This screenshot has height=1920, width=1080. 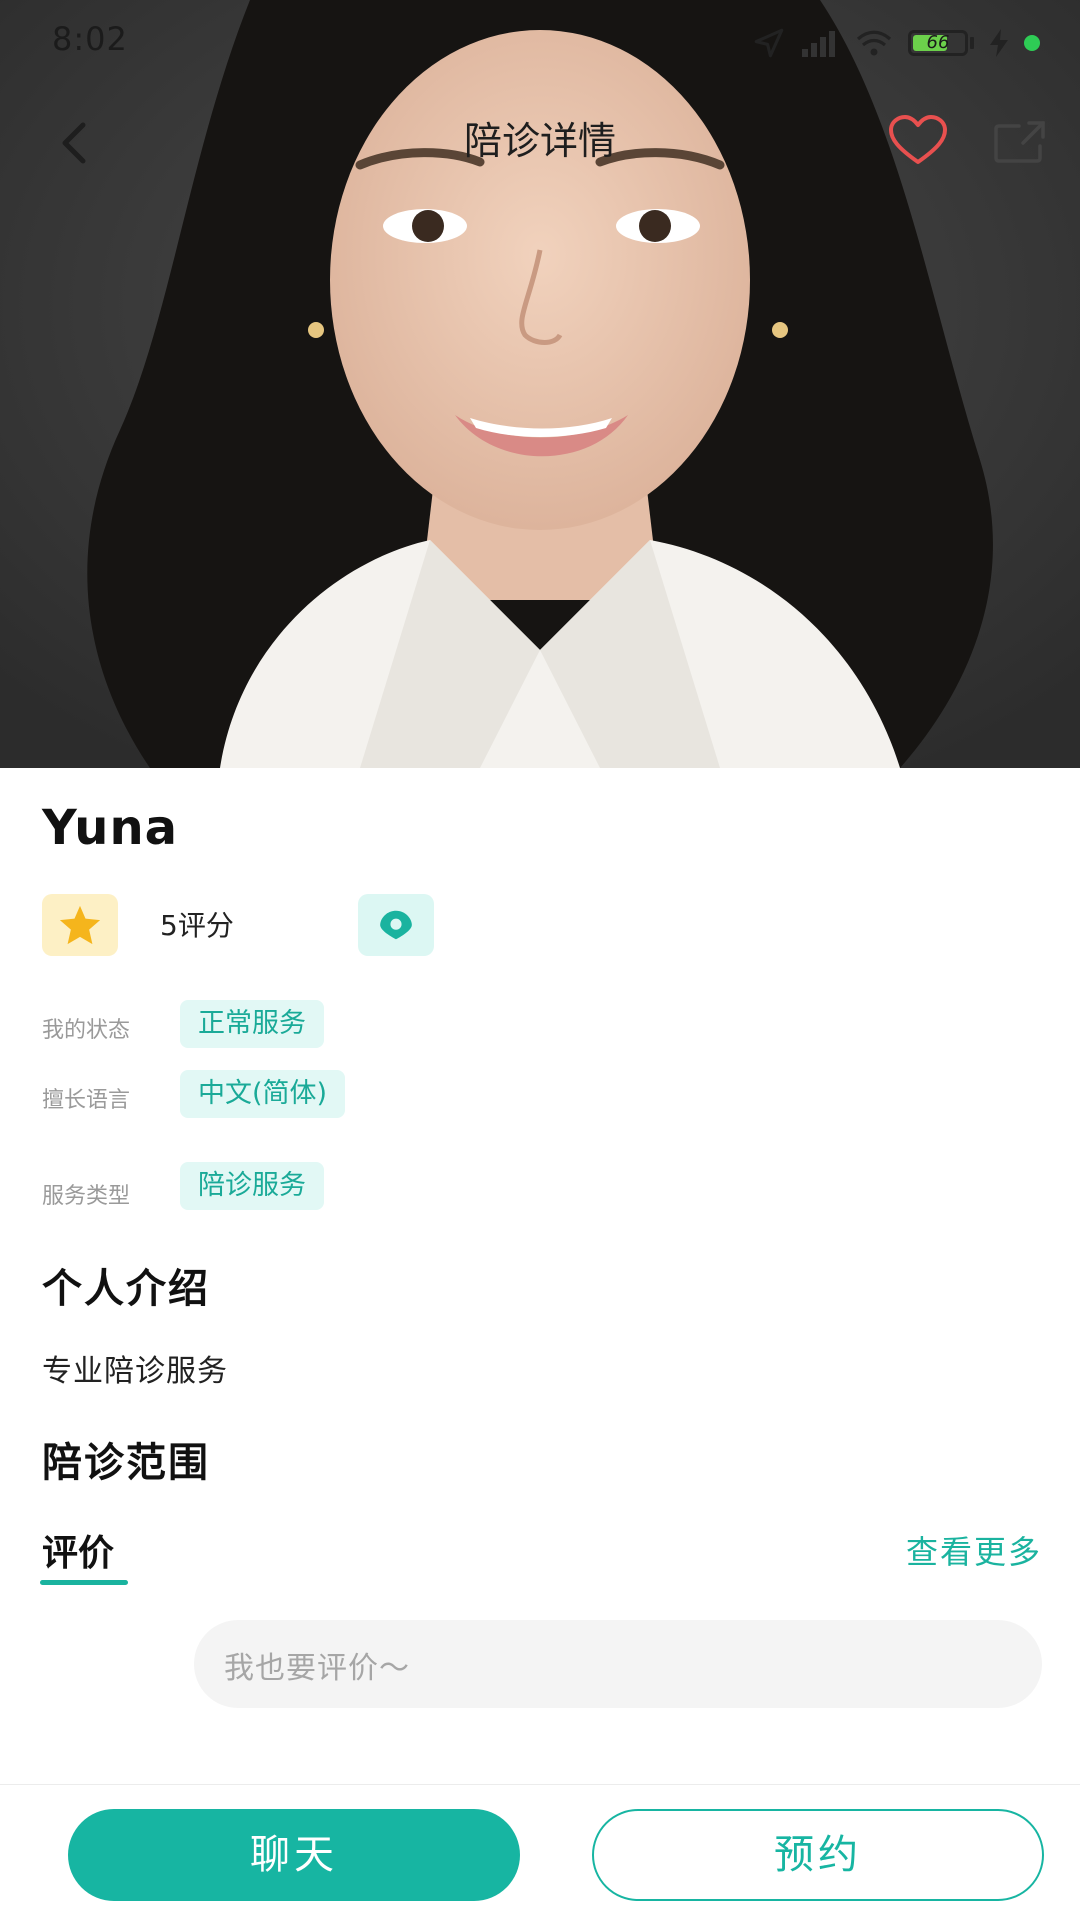 I want to click on reviews-tab: 评价, so click(x=78, y=1550).